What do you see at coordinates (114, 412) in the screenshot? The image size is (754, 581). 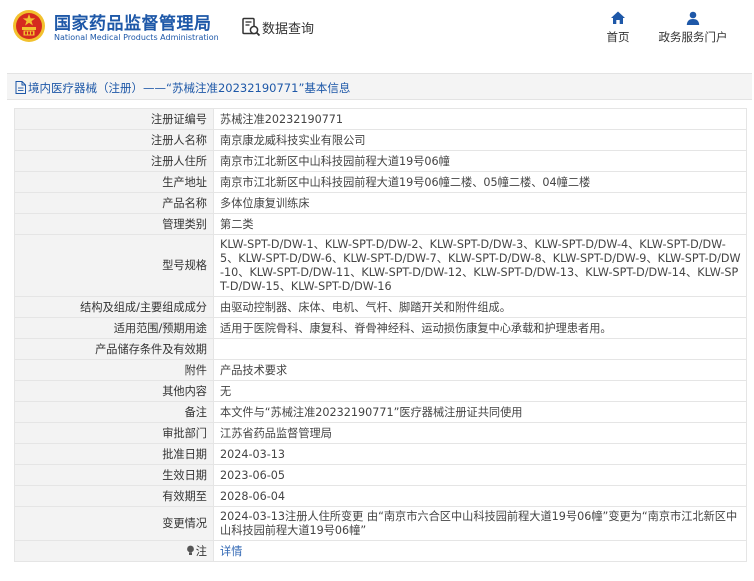 I see `field-label: 备注` at bounding box center [114, 412].